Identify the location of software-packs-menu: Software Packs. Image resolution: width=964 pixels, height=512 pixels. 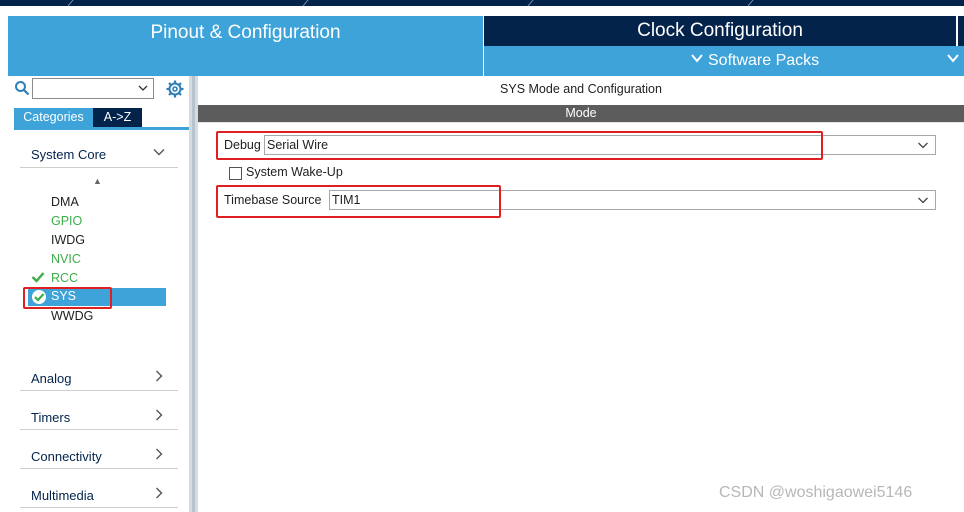
(724, 61).